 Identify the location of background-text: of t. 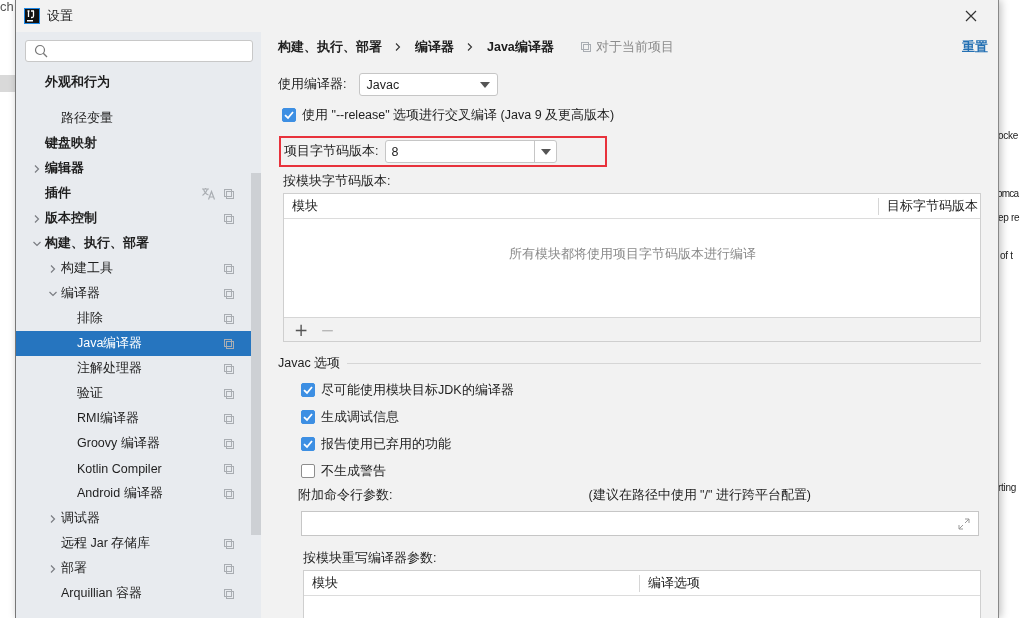
(1006, 255).